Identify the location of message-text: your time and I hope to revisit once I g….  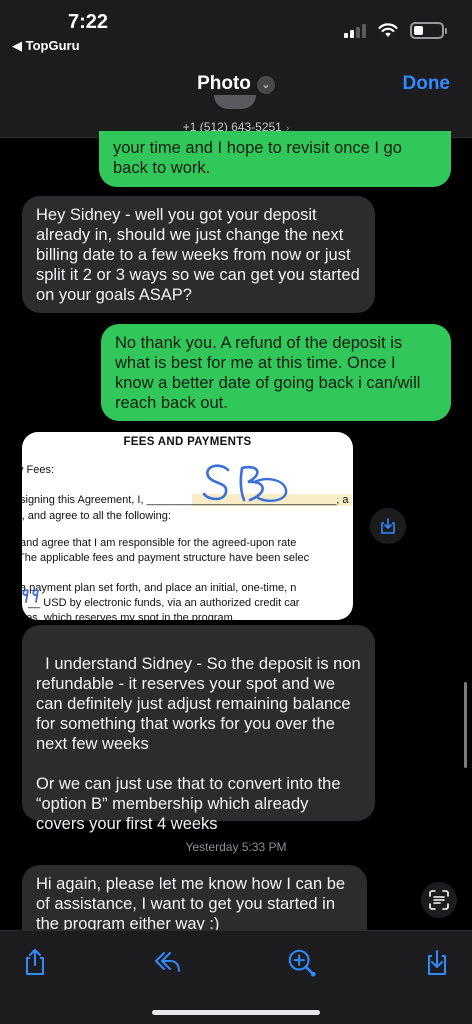
(257, 158).